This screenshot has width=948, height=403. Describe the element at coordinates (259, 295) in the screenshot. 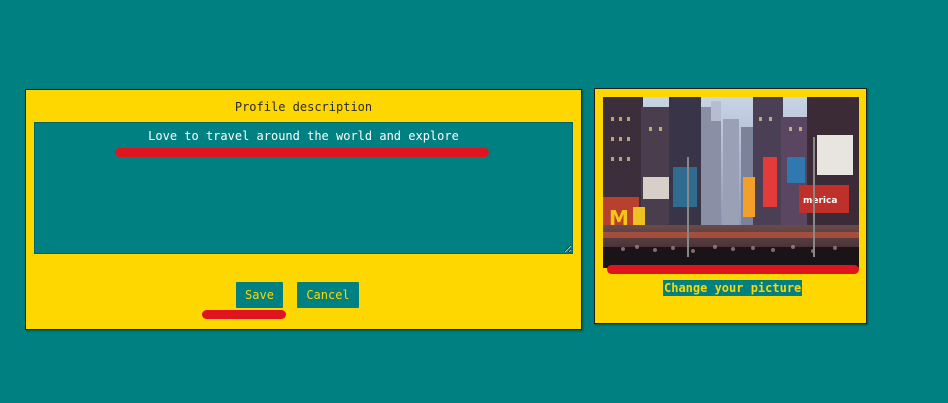

I see `save-button: Save` at that location.